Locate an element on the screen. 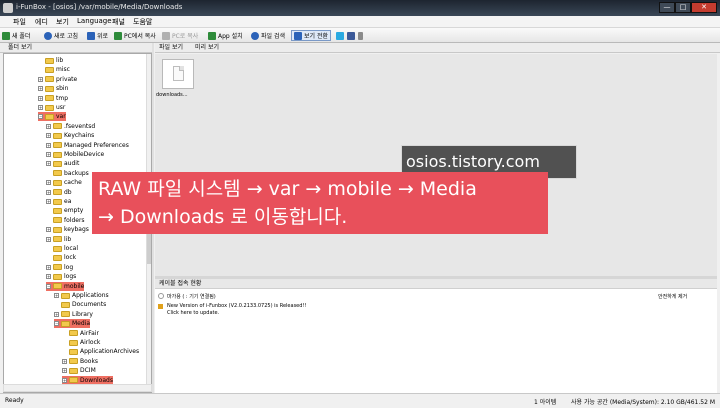 Image resolution: width=720 pixels, height=408 pixels. tree-item: + MobileDevice is located at coordinates (75, 154).